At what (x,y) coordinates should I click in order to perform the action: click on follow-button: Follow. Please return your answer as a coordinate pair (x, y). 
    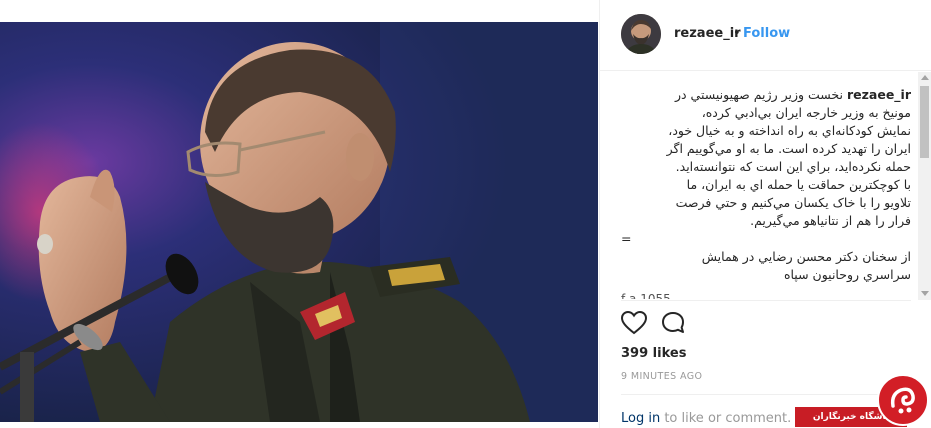
    Looking at the image, I should click on (766, 33).